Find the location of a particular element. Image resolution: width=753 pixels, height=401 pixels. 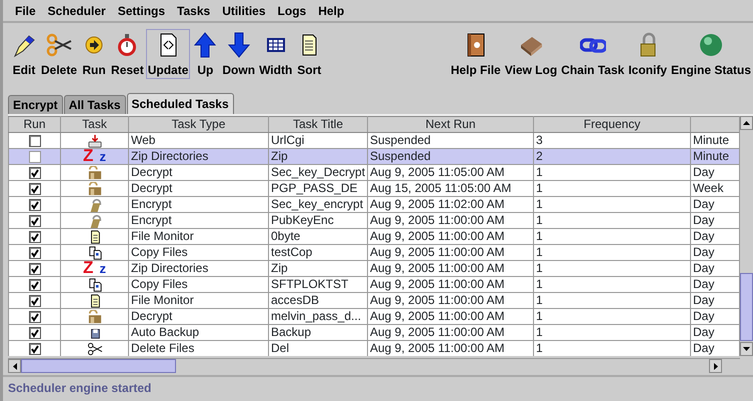

down-arrow-icon is located at coordinates (239, 45).